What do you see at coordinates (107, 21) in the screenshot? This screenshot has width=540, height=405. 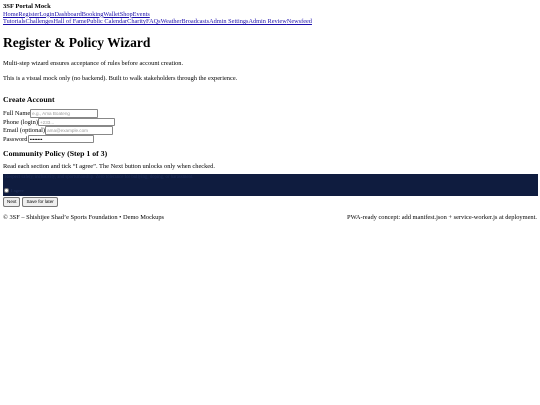 I see `nav-link-public-calendar: Public Calendar` at bounding box center [107, 21].